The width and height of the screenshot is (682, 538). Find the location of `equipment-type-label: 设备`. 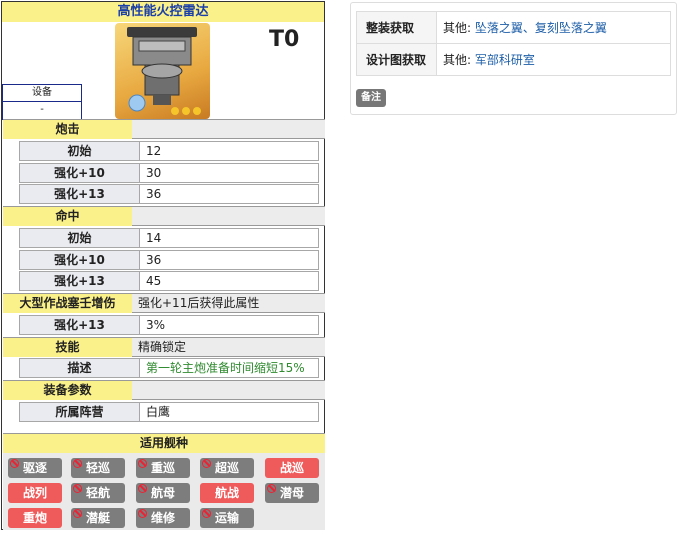

equipment-type-label: 设备 is located at coordinates (42, 93).